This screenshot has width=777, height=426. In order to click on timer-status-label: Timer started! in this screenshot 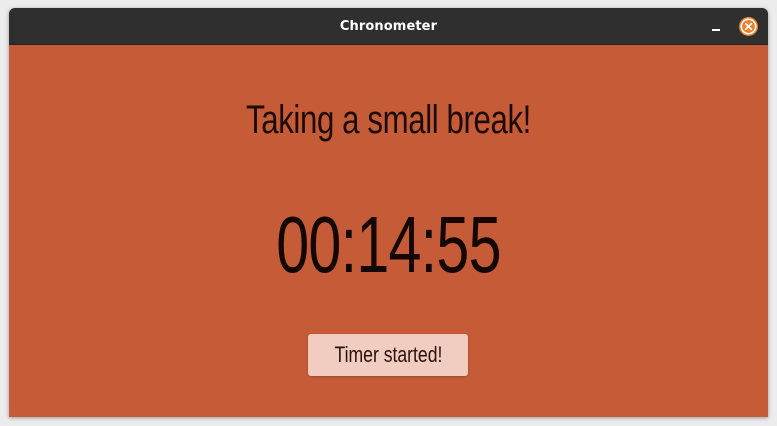, I will do `click(388, 354)`.